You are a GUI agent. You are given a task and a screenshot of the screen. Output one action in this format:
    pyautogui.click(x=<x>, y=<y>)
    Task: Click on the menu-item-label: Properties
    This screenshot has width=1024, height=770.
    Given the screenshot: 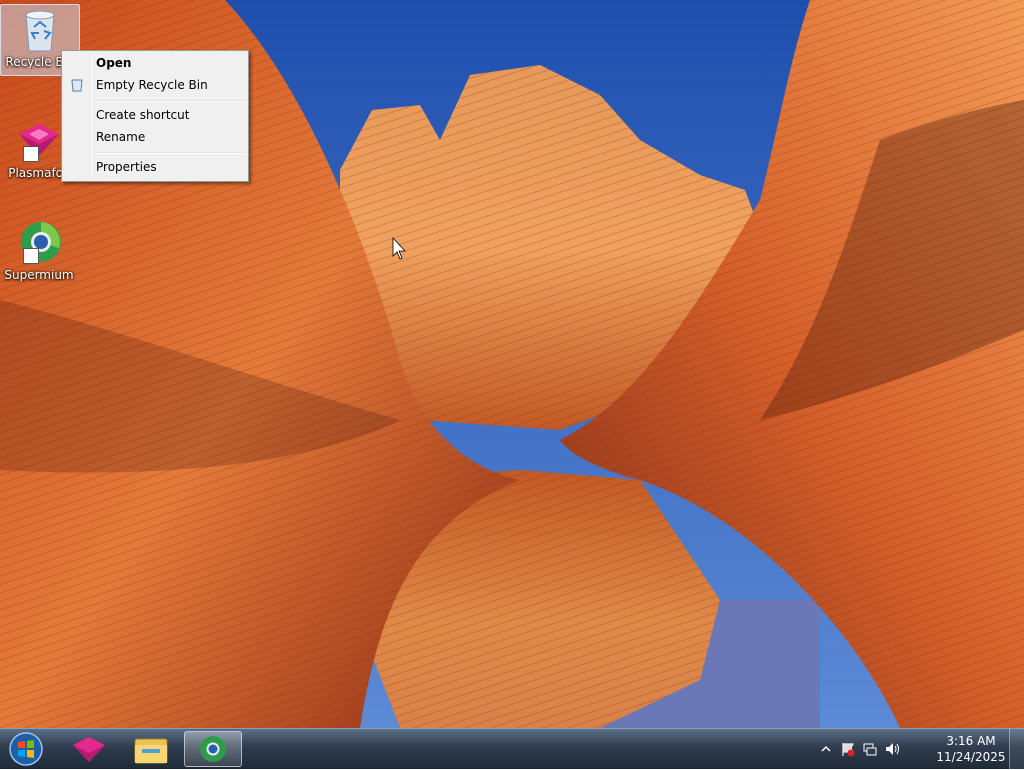 What is the action you would take?
    pyautogui.click(x=126, y=167)
    